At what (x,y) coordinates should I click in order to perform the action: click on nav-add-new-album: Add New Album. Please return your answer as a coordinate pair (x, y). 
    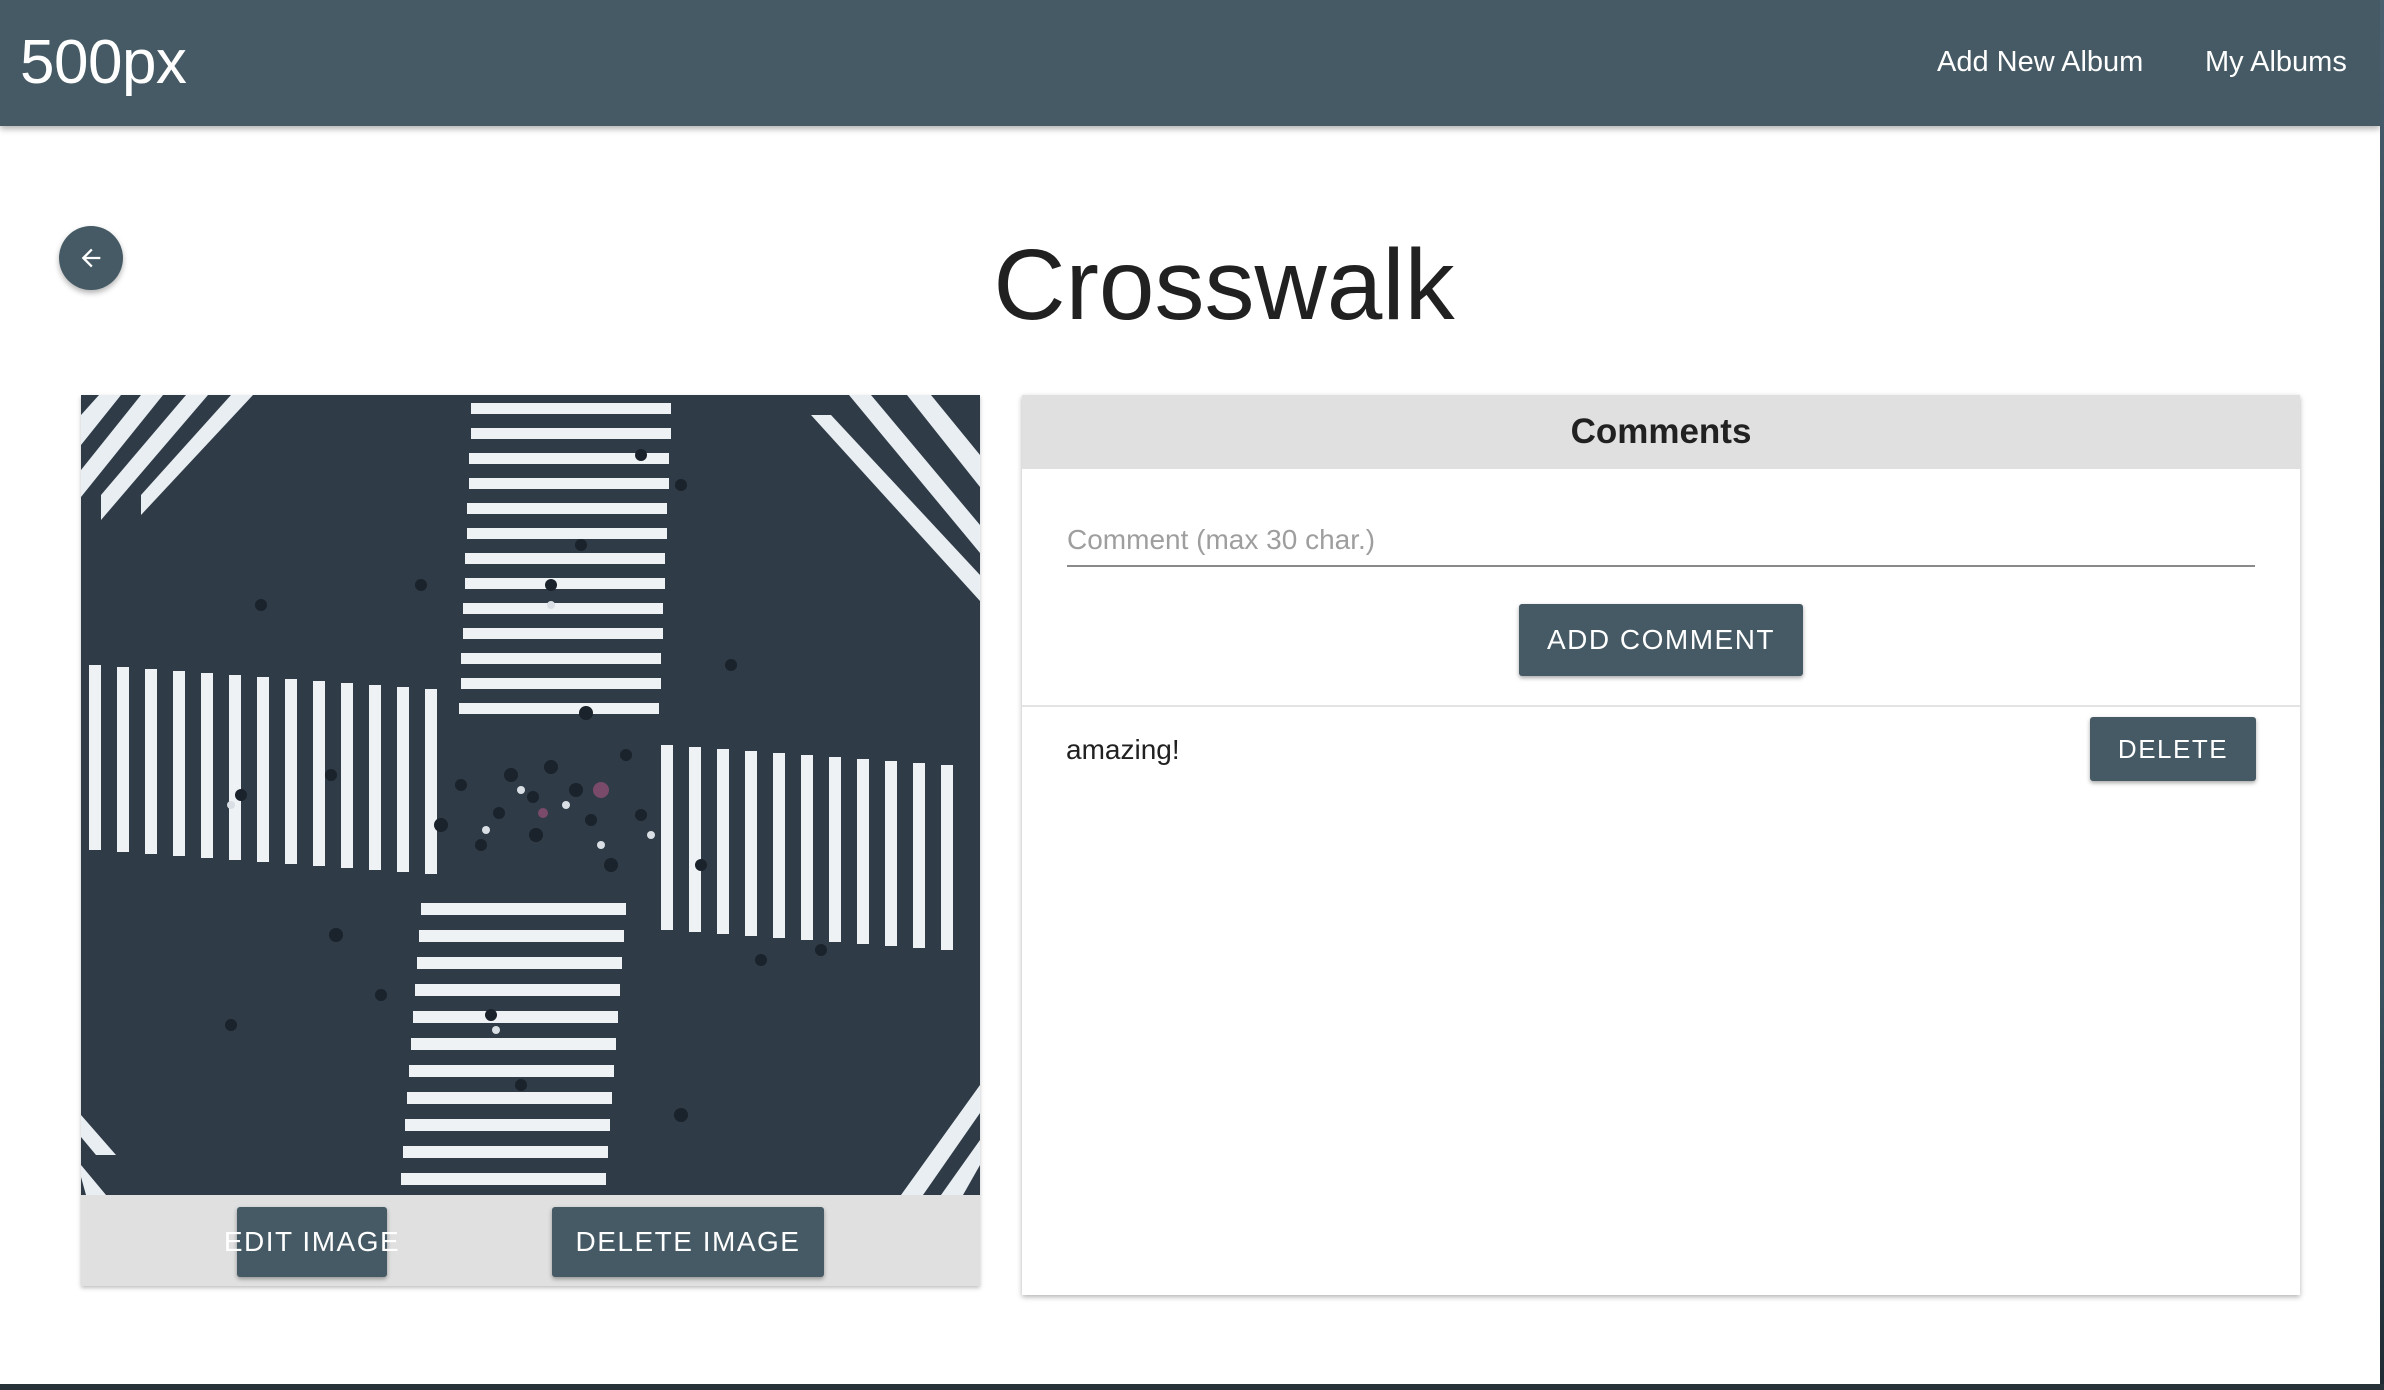
    Looking at the image, I should click on (2040, 62).